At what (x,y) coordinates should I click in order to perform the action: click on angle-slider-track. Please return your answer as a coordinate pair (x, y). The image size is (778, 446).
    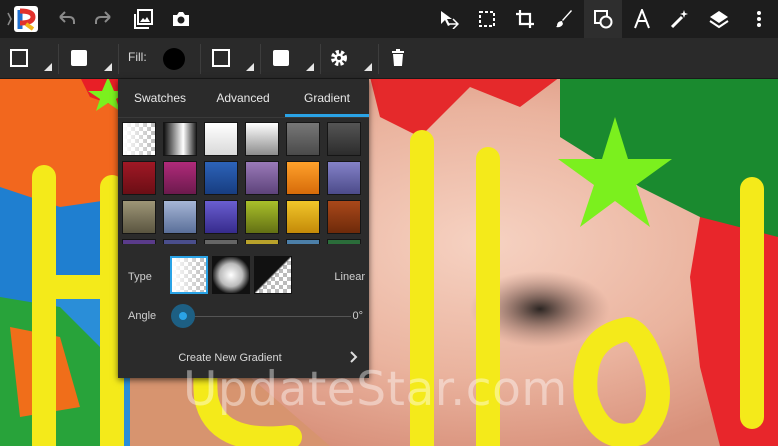
    Looking at the image, I should click on (267, 316).